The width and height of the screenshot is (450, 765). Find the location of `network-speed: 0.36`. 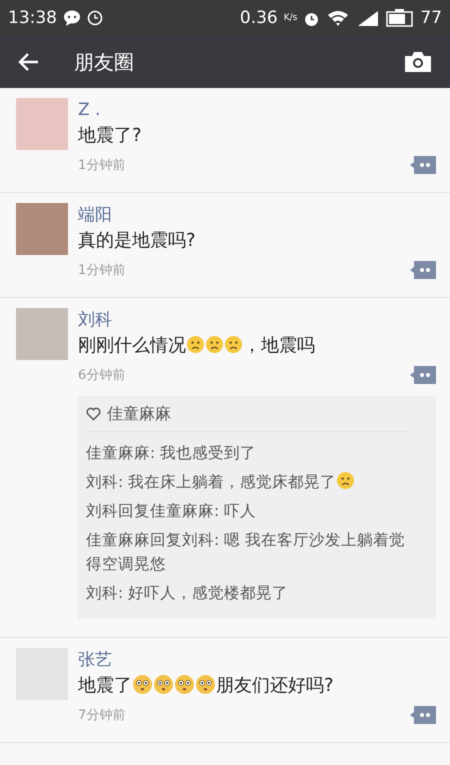

network-speed: 0.36 is located at coordinates (259, 18).